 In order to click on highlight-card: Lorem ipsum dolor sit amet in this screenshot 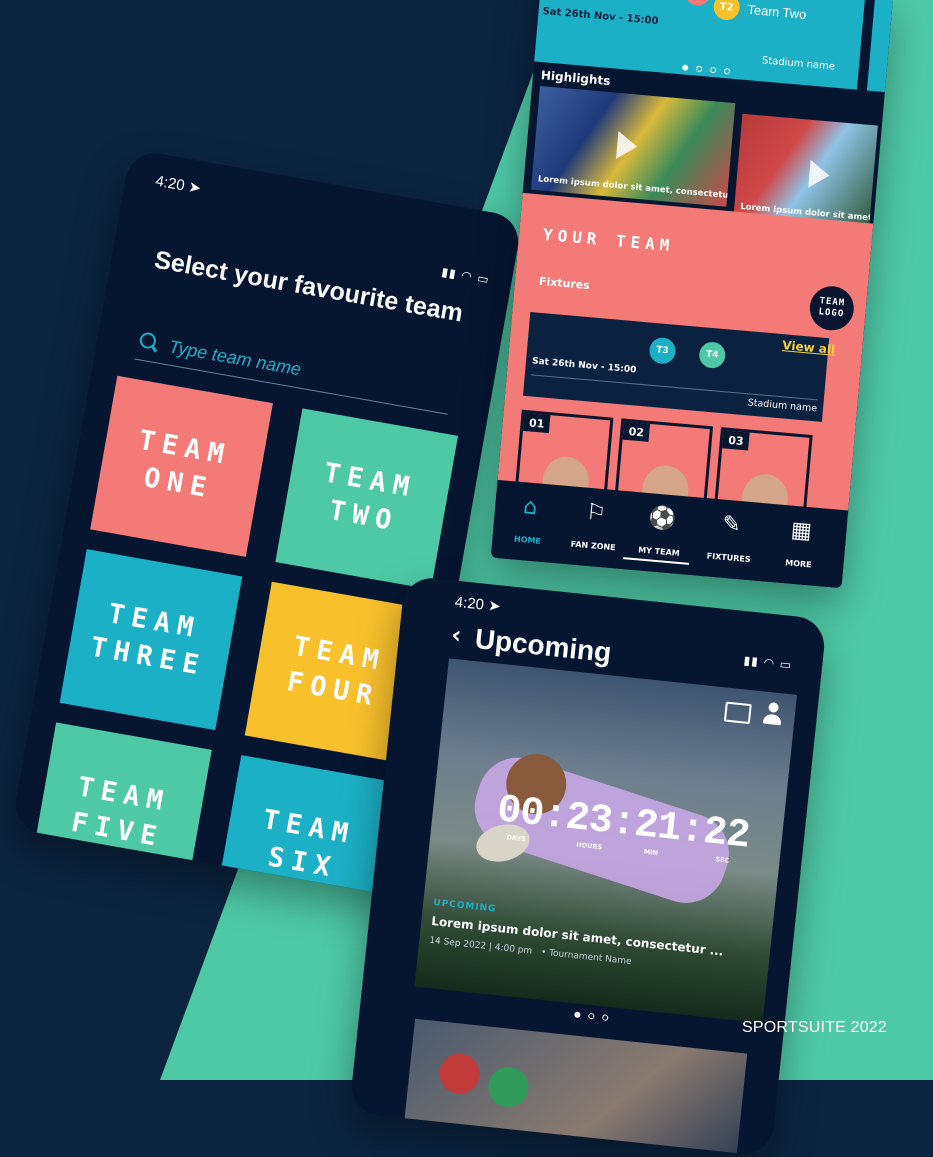, I will do `click(805, 171)`.